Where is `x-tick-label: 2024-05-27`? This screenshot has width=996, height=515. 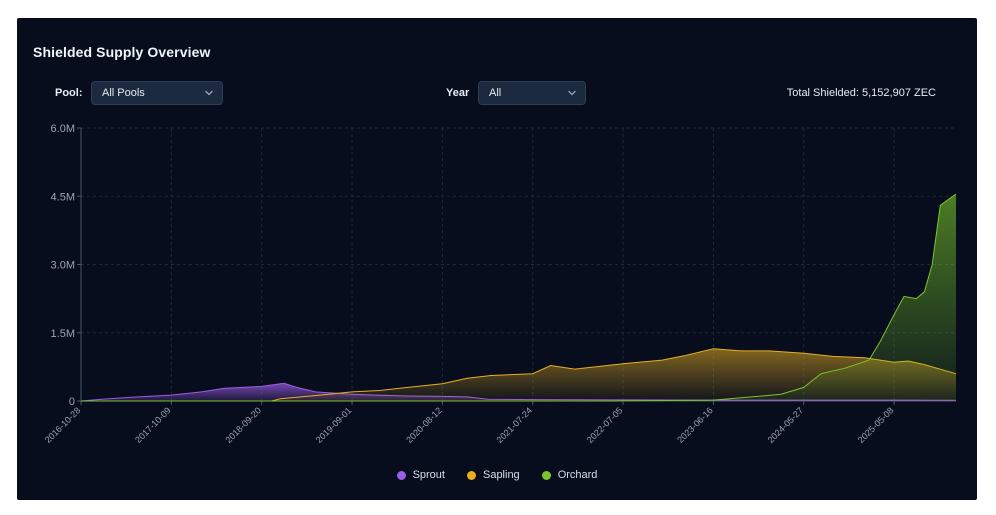 x-tick-label: 2024-05-27 is located at coordinates (786, 425).